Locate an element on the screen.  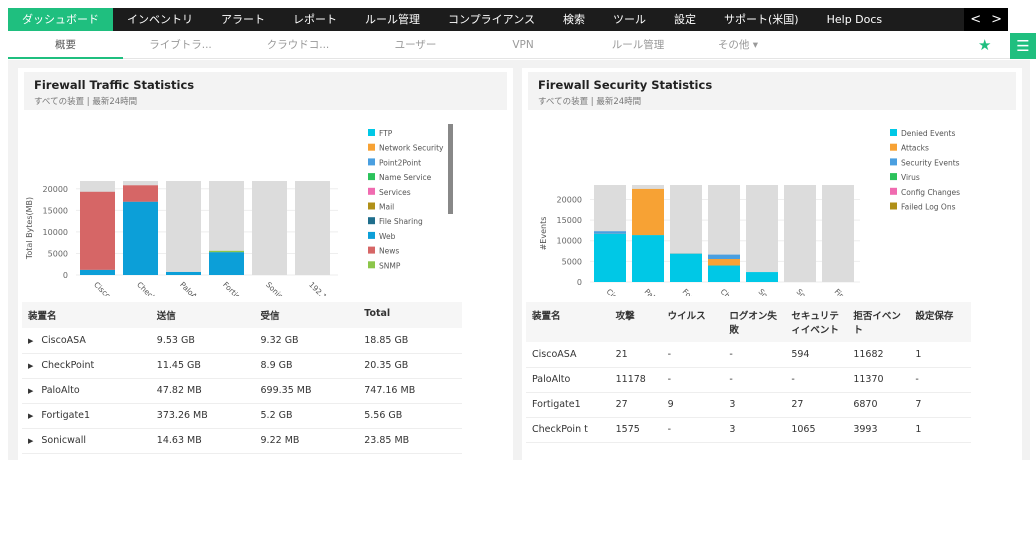
legend-item: Point2Point is located at coordinates (400, 162).